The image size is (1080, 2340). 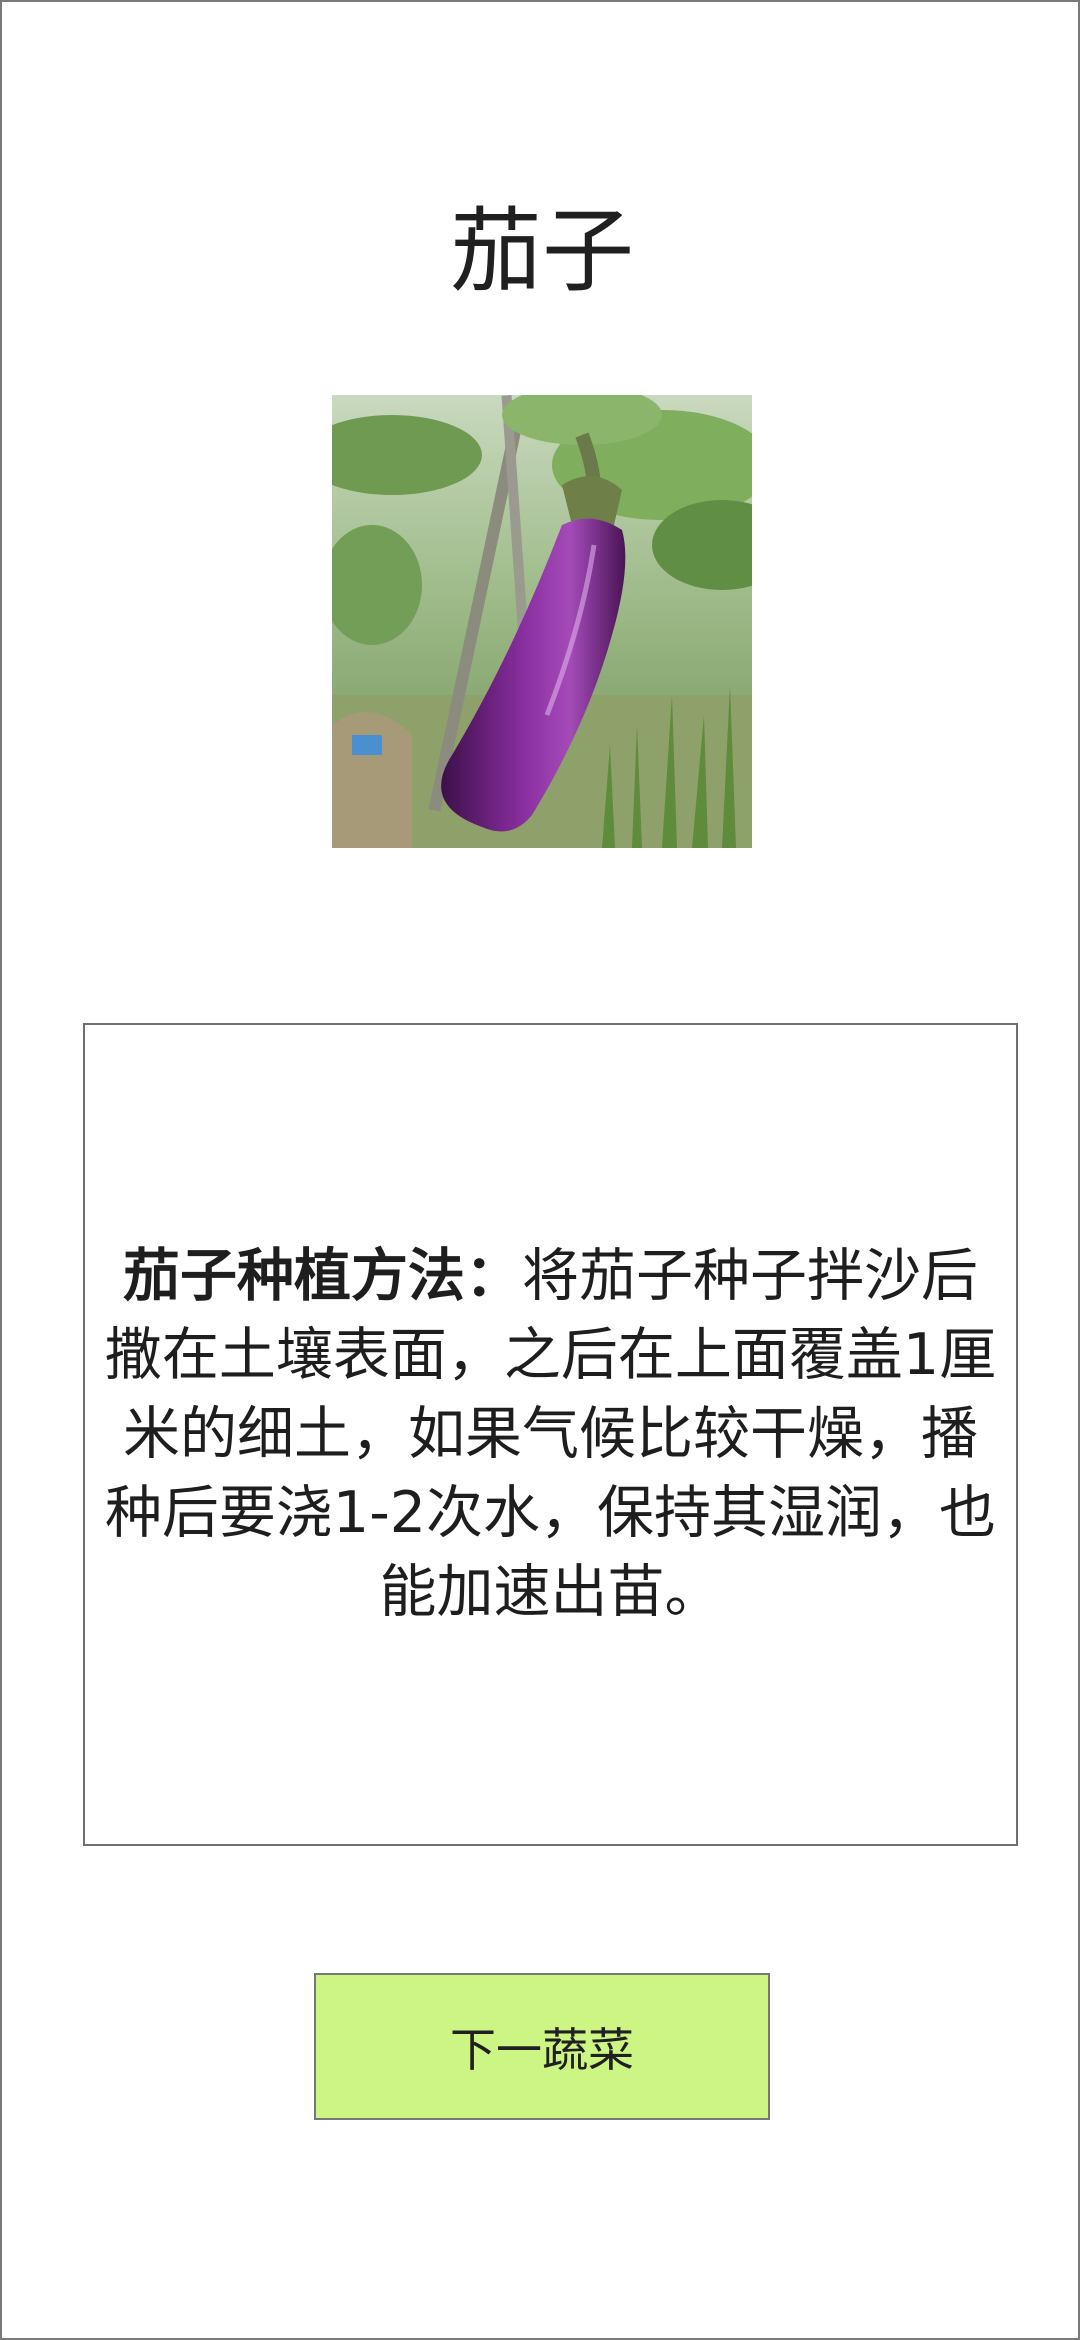 What do you see at coordinates (322, 1276) in the screenshot?
I see `planting-method-heading: 茄子种植方法：` at bounding box center [322, 1276].